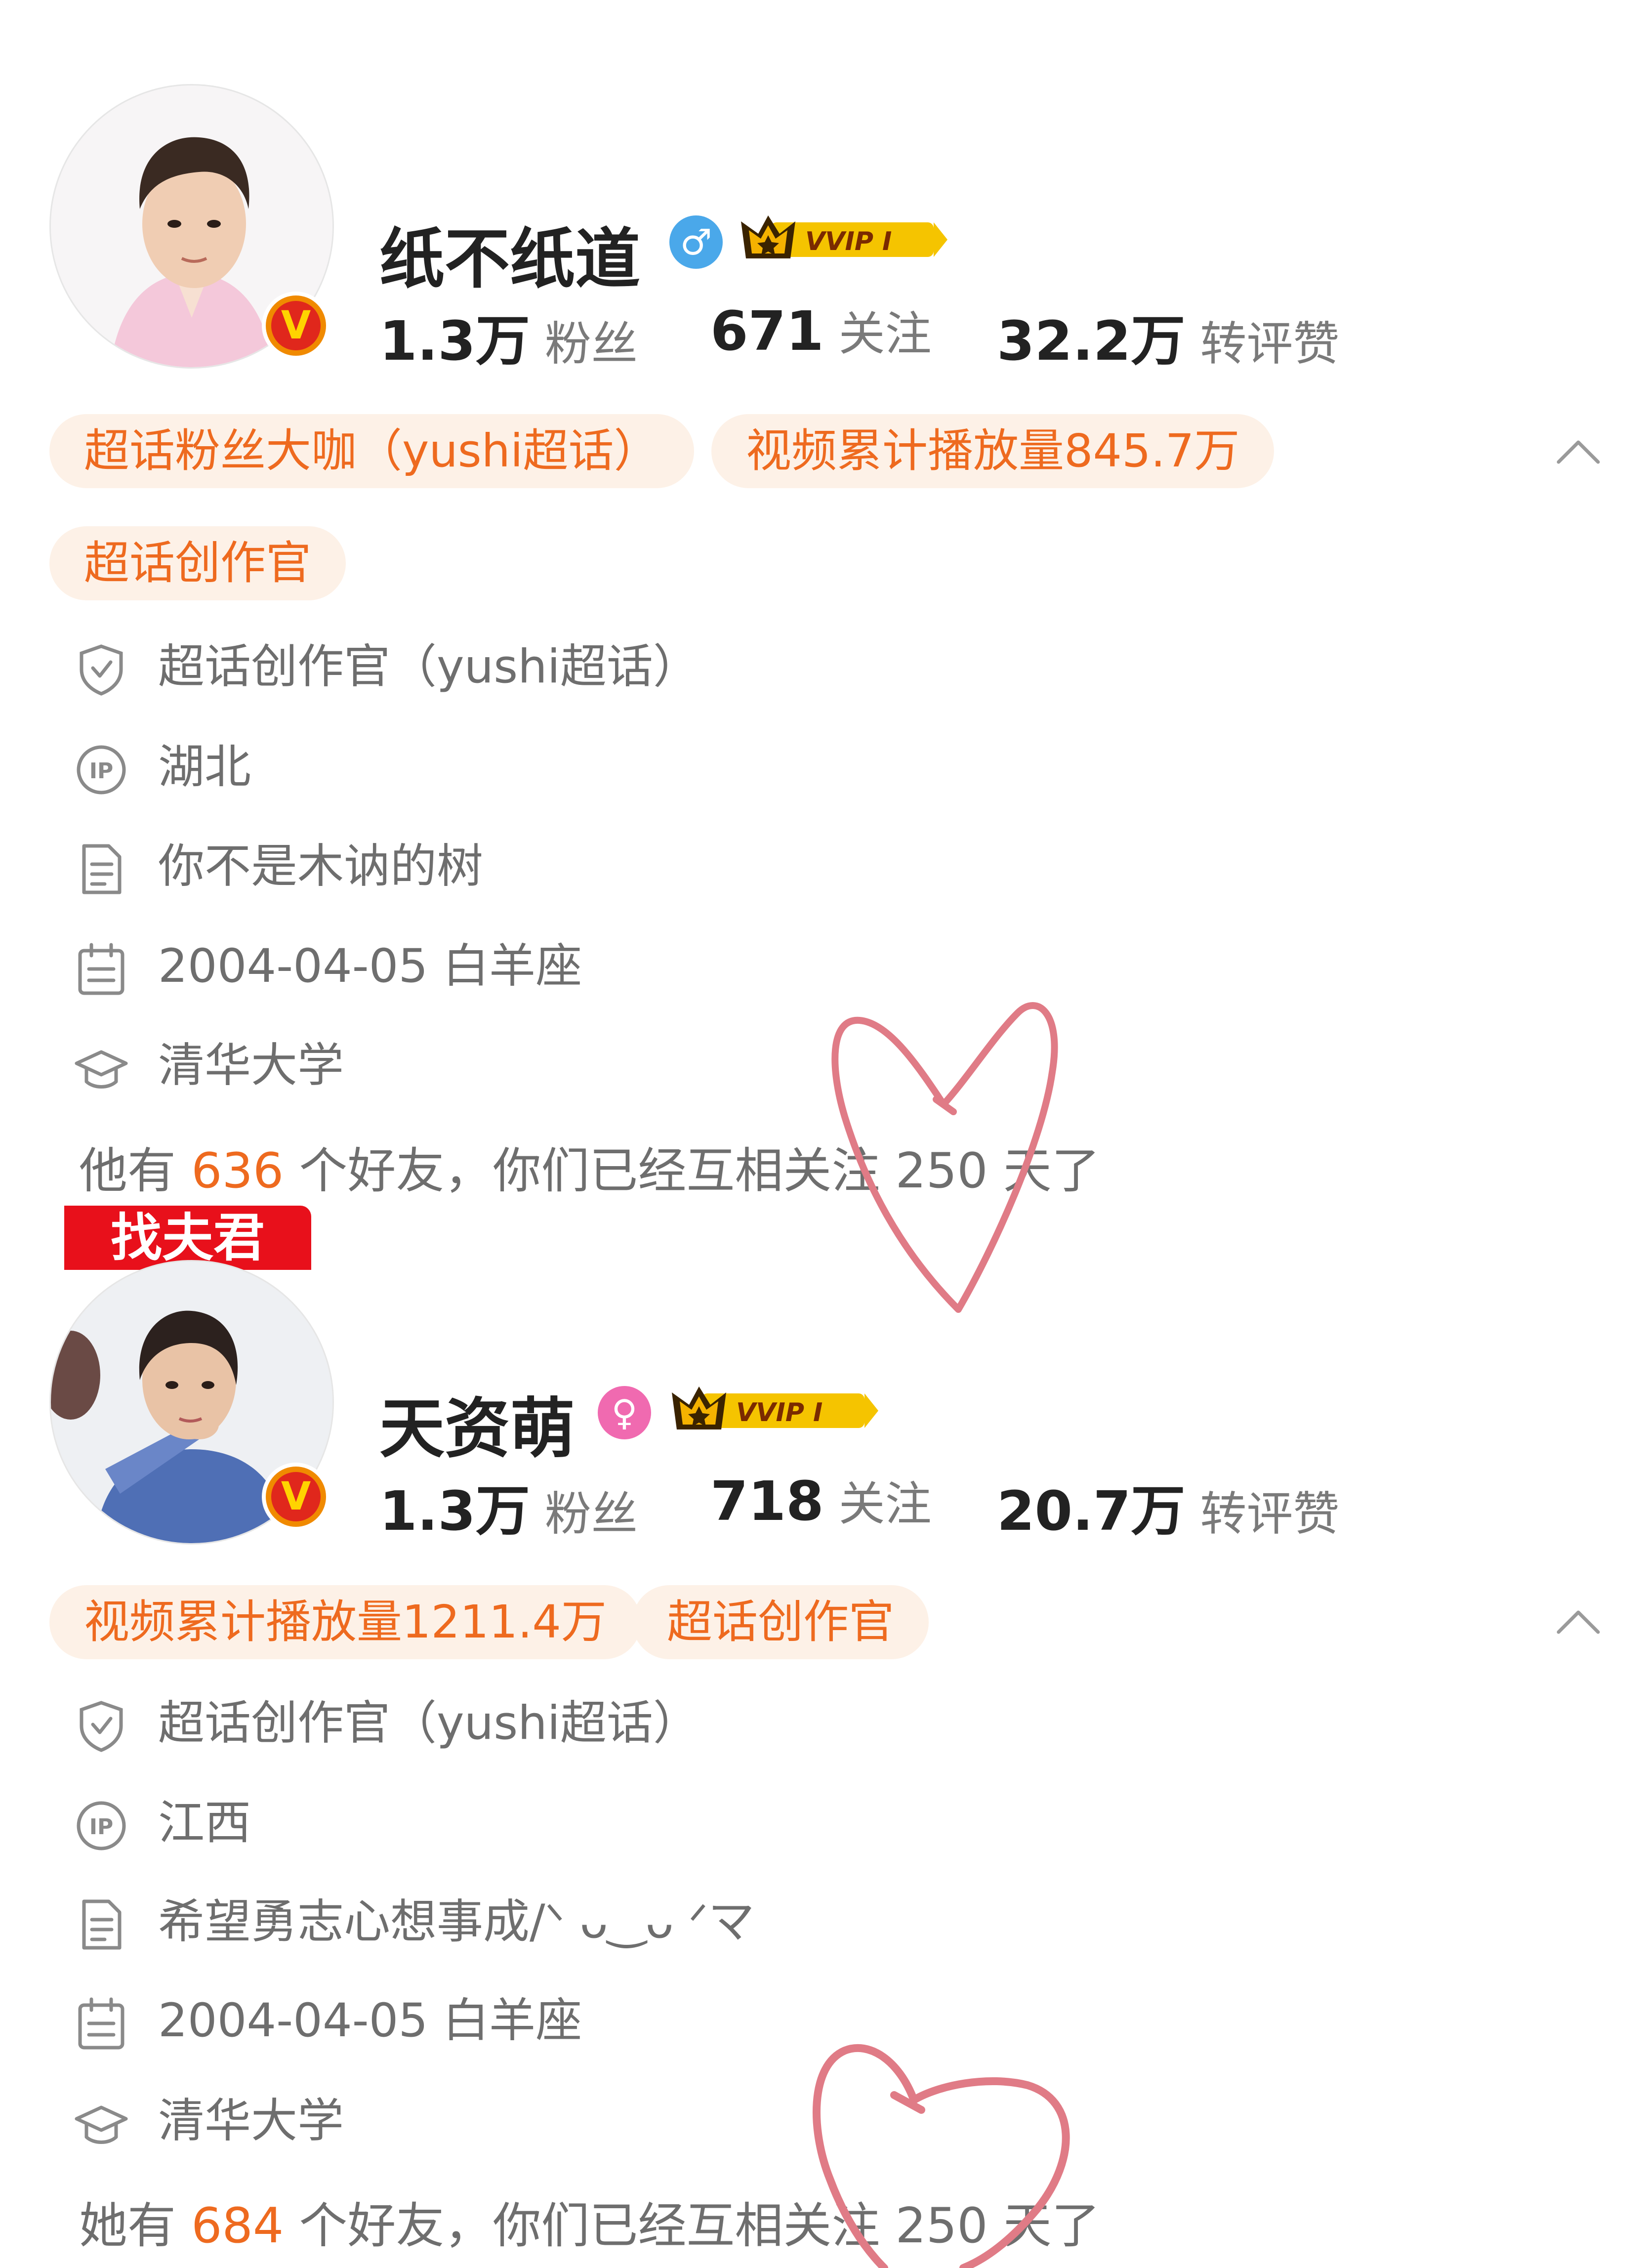 This screenshot has width=1645, height=2268. I want to click on profile-name: 纸不纸道, so click(509, 259).